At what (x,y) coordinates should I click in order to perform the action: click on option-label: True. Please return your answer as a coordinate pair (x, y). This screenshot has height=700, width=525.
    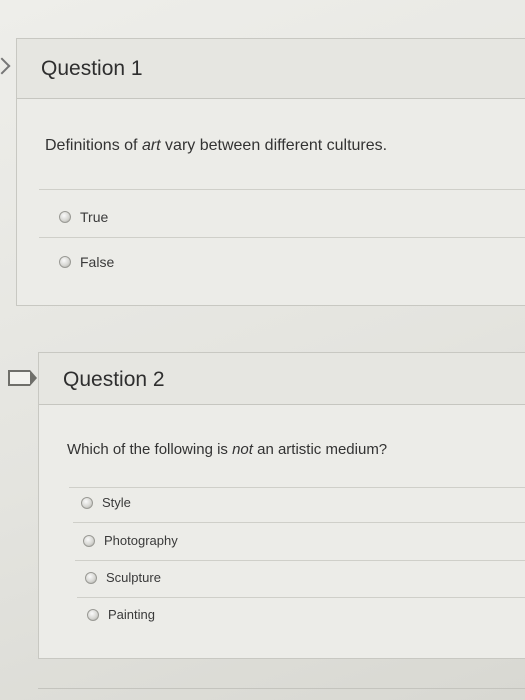
    Looking at the image, I should click on (94, 217).